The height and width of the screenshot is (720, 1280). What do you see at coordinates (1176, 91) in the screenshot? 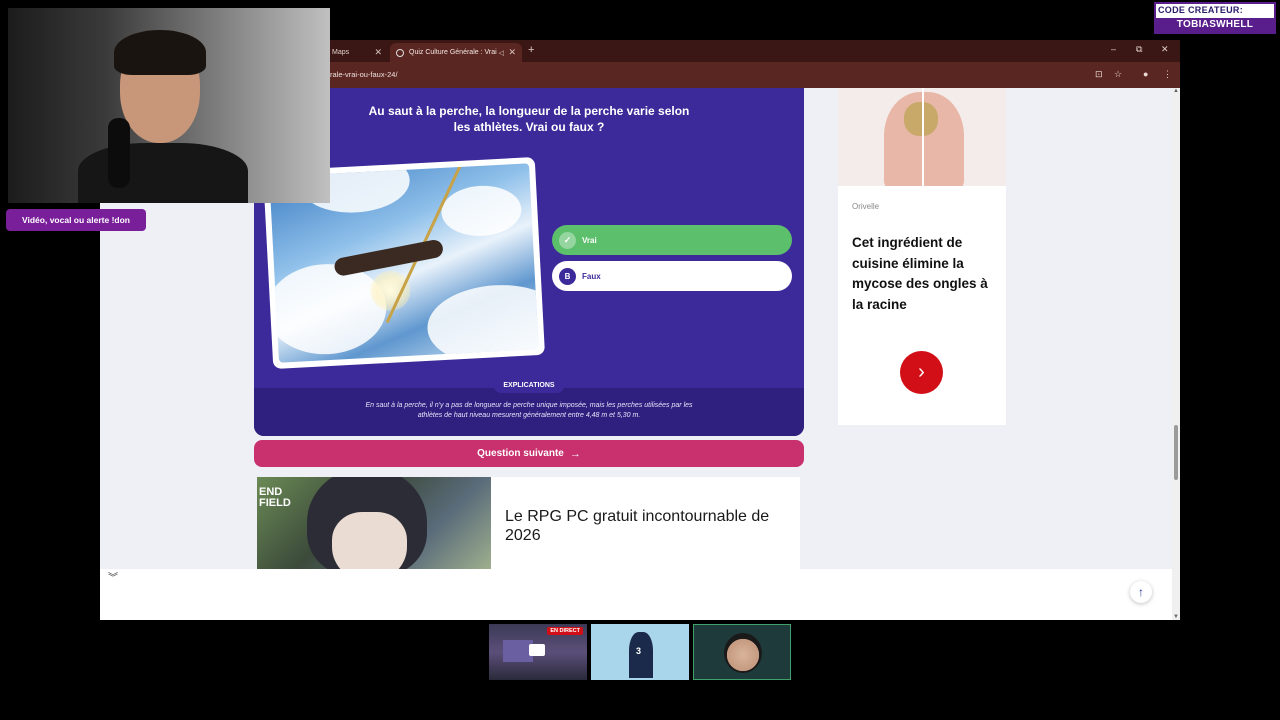
I see `scroll-up-icon: ▲` at bounding box center [1176, 91].